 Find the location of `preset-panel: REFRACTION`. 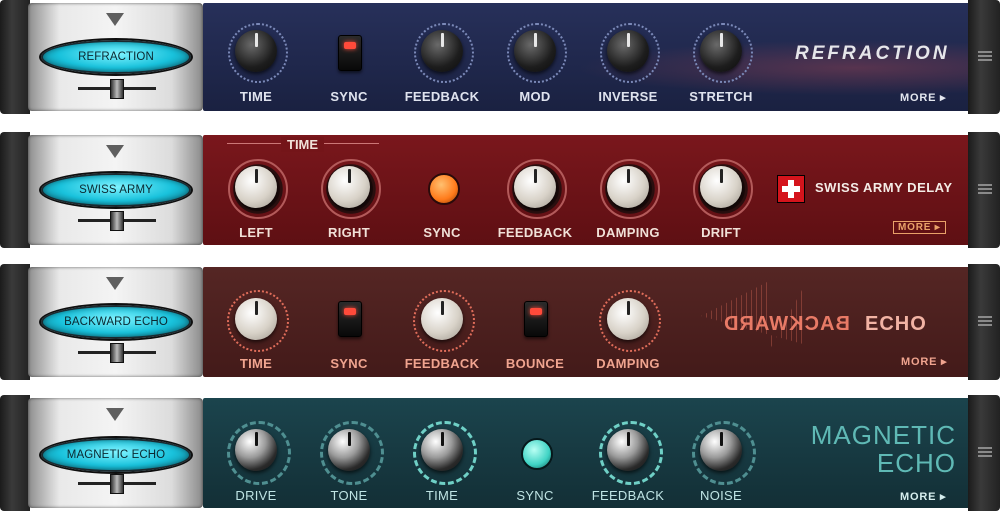

preset-panel: REFRACTION is located at coordinates (115, 57).